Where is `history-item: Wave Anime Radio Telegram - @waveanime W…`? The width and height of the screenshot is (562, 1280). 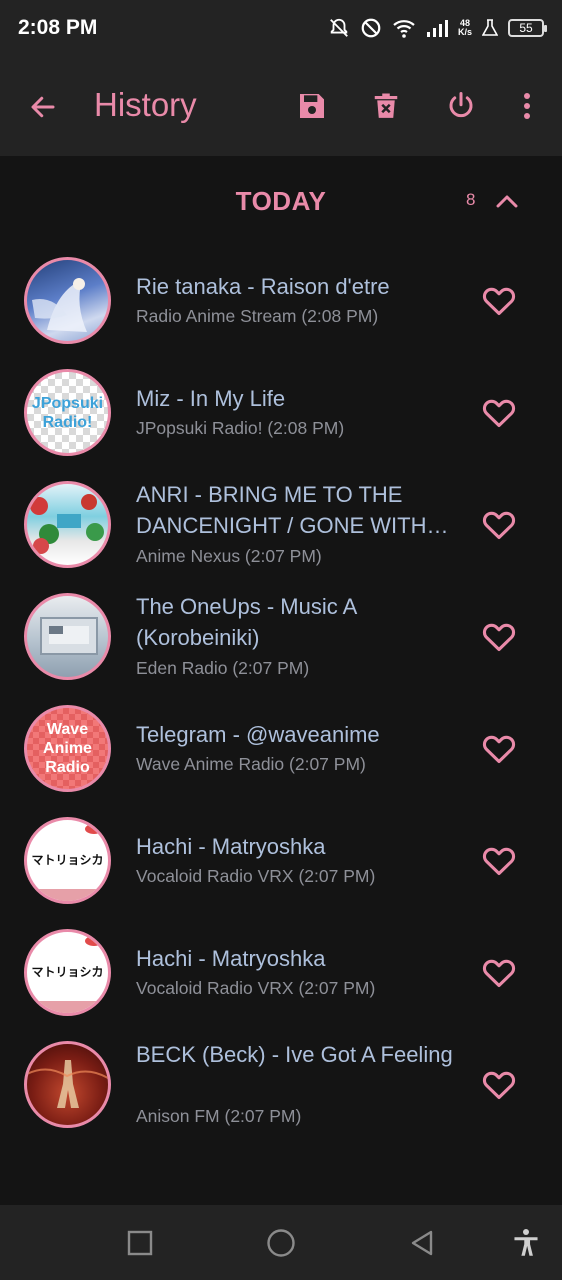
history-item: Wave Anime Radio Telegram - @waveanime W… is located at coordinates (281, 747).